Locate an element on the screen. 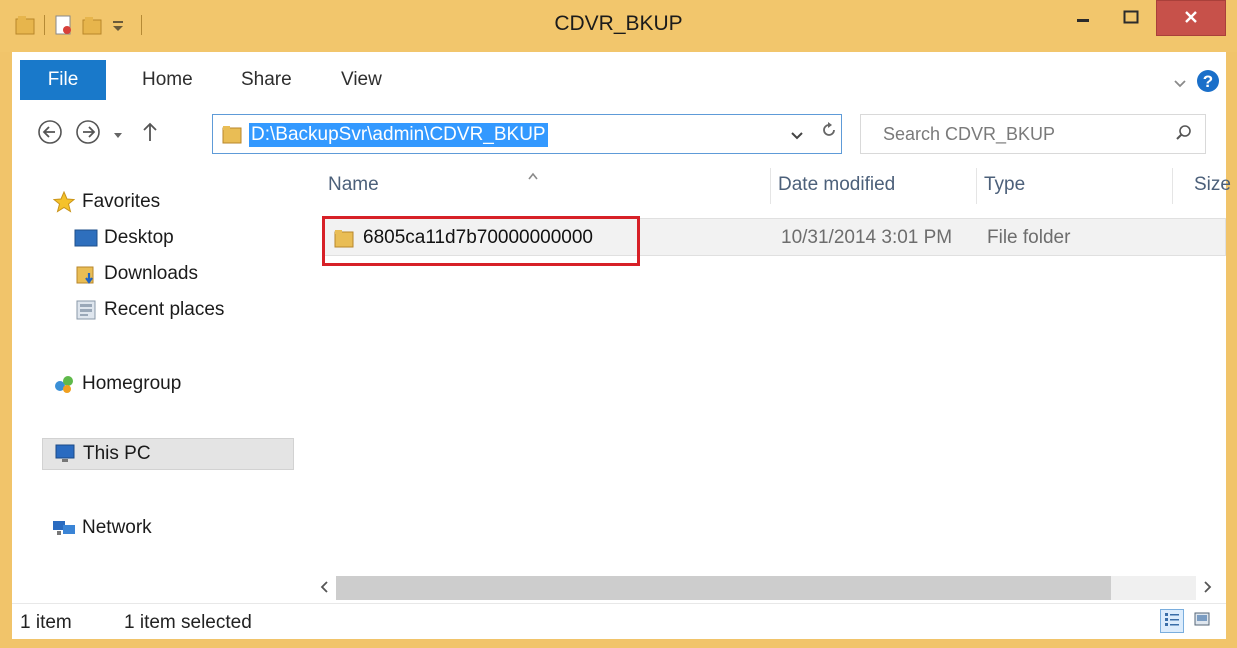 This screenshot has width=1237, height=648. computer-icon is located at coordinates (65, 454).